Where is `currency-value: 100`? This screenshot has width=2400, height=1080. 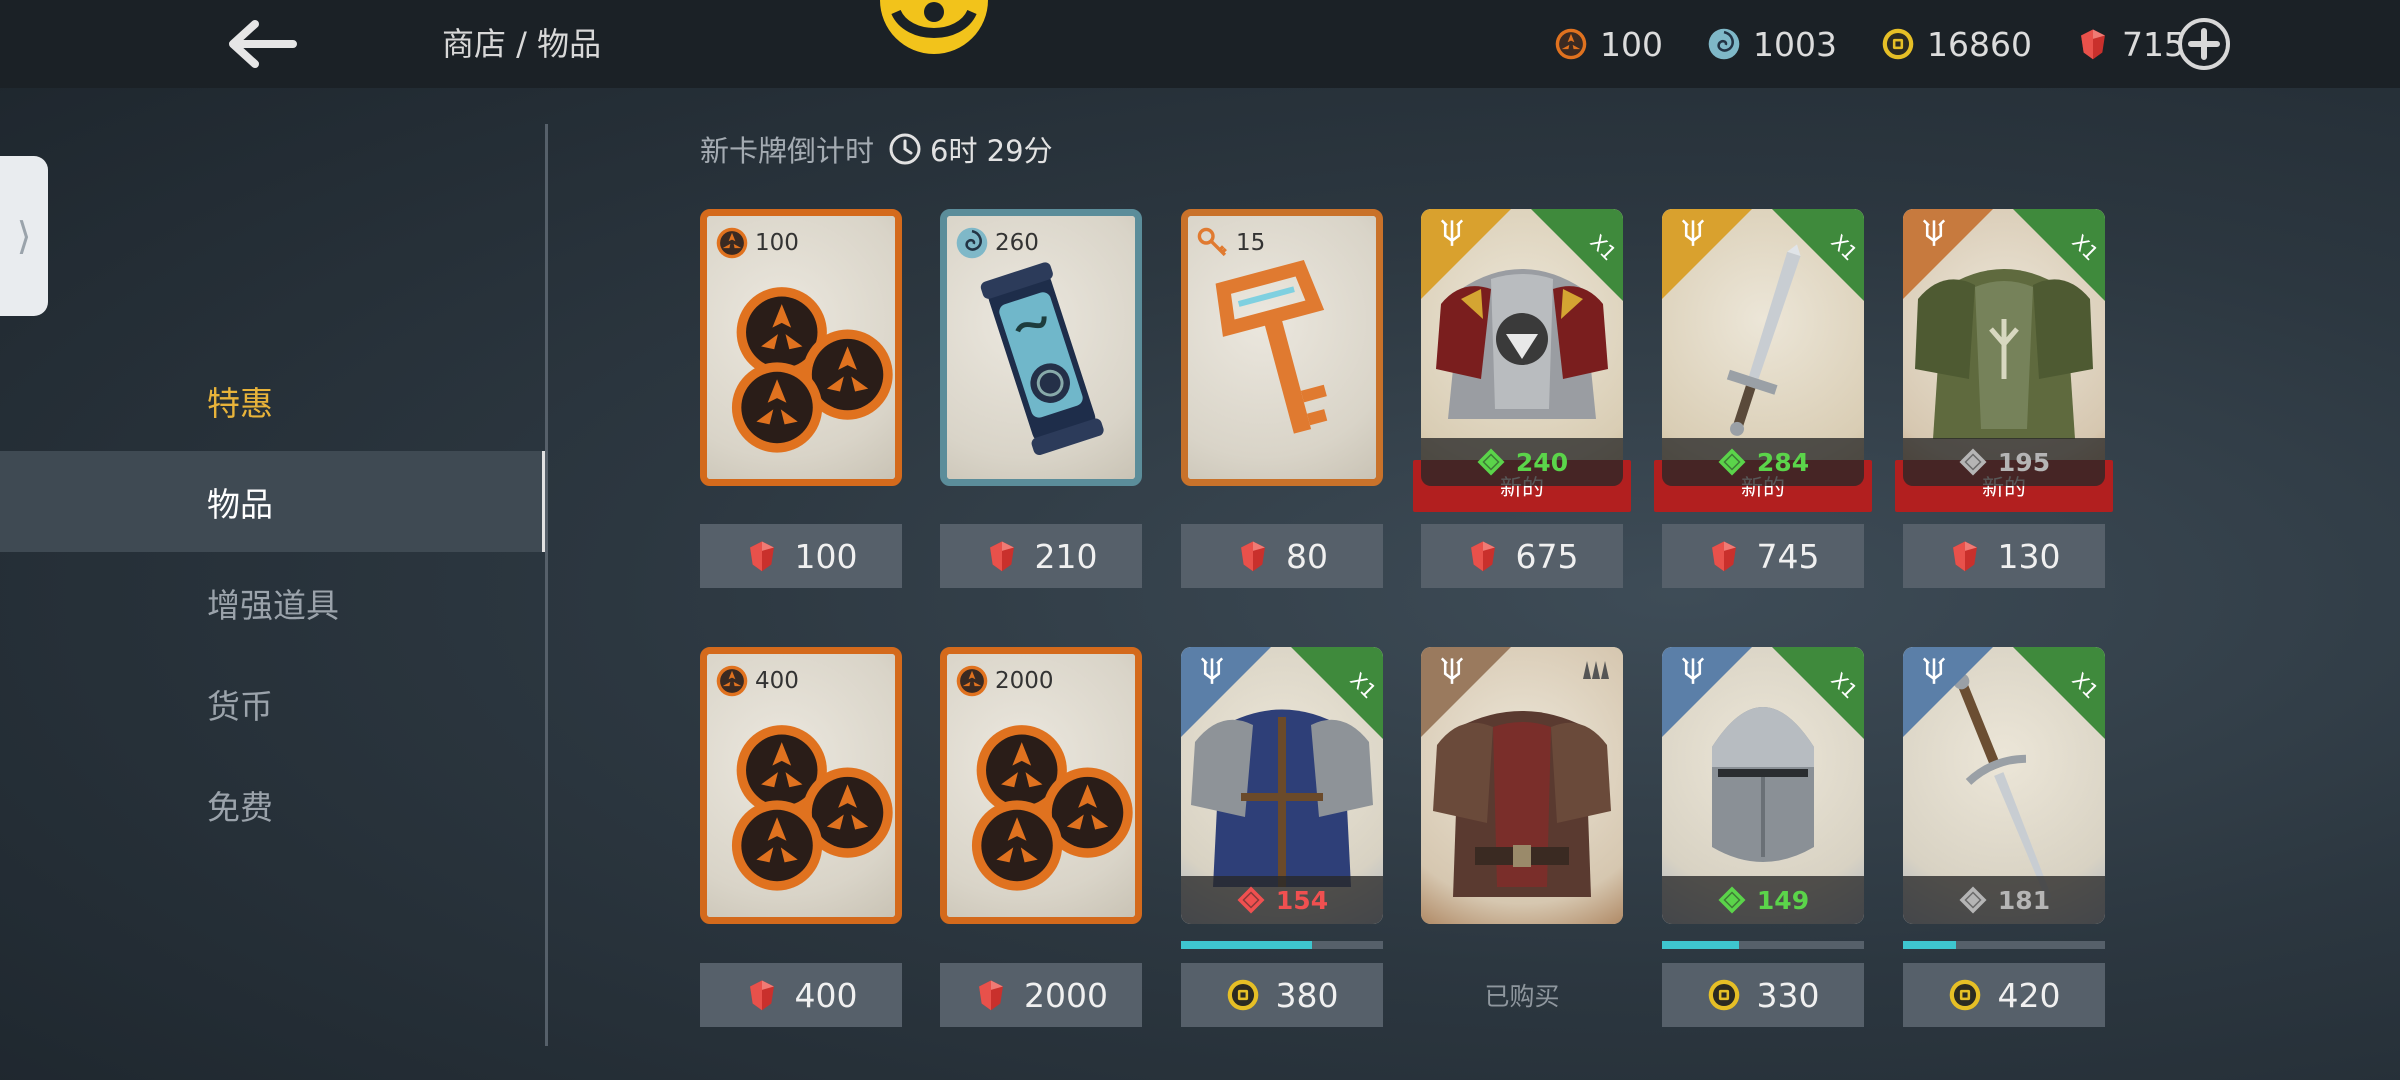 currency-value: 100 is located at coordinates (1632, 44).